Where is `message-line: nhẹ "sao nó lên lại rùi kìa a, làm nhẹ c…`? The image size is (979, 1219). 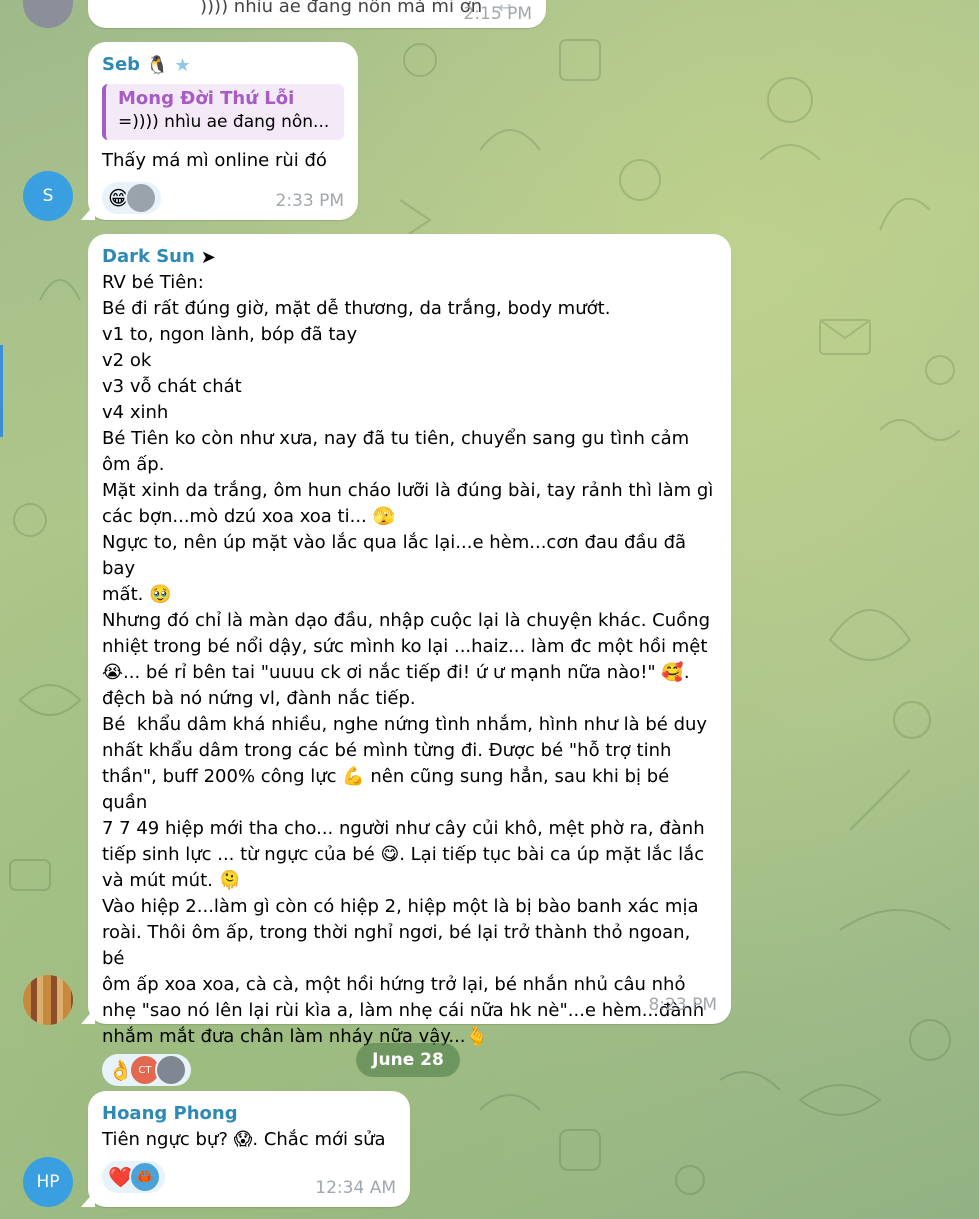 message-line: nhẹ "sao nó lên lại rùi kìa a, làm nhẹ c… is located at coordinates (403, 1010).